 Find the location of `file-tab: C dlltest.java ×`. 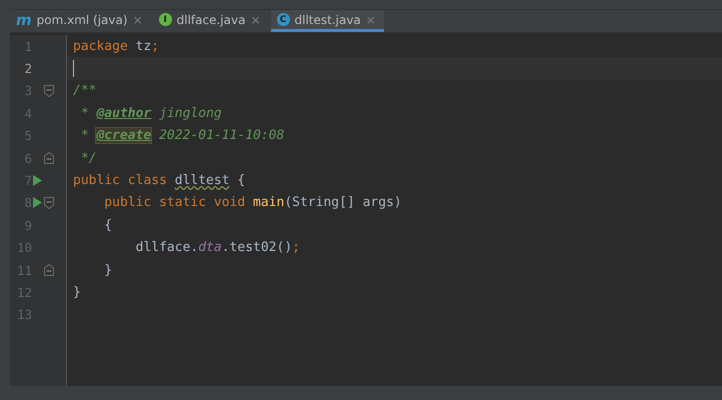

file-tab: C dlltest.java × is located at coordinates (327, 21).